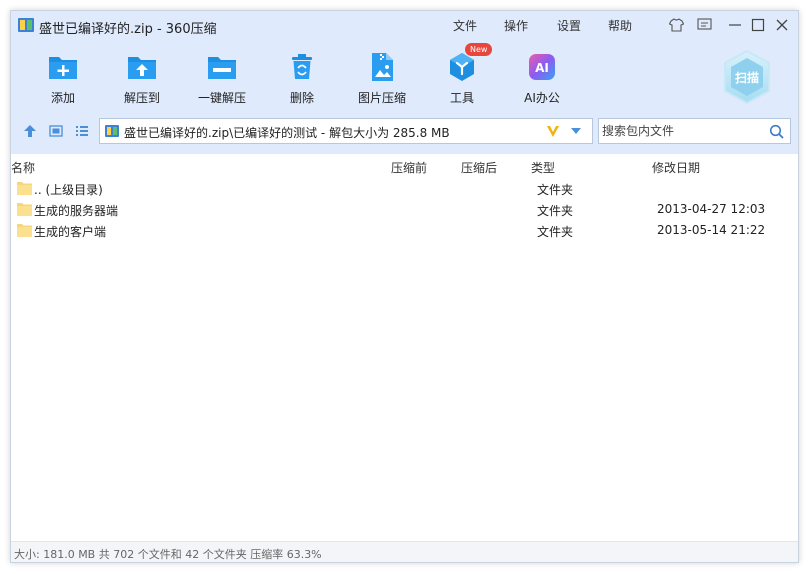 The height and width of the screenshot is (574, 809). Describe the element at coordinates (404, 209) in the screenshot. I see `list-item: 生成的服务器端 文件夹 2013-04-27 12:03` at that location.